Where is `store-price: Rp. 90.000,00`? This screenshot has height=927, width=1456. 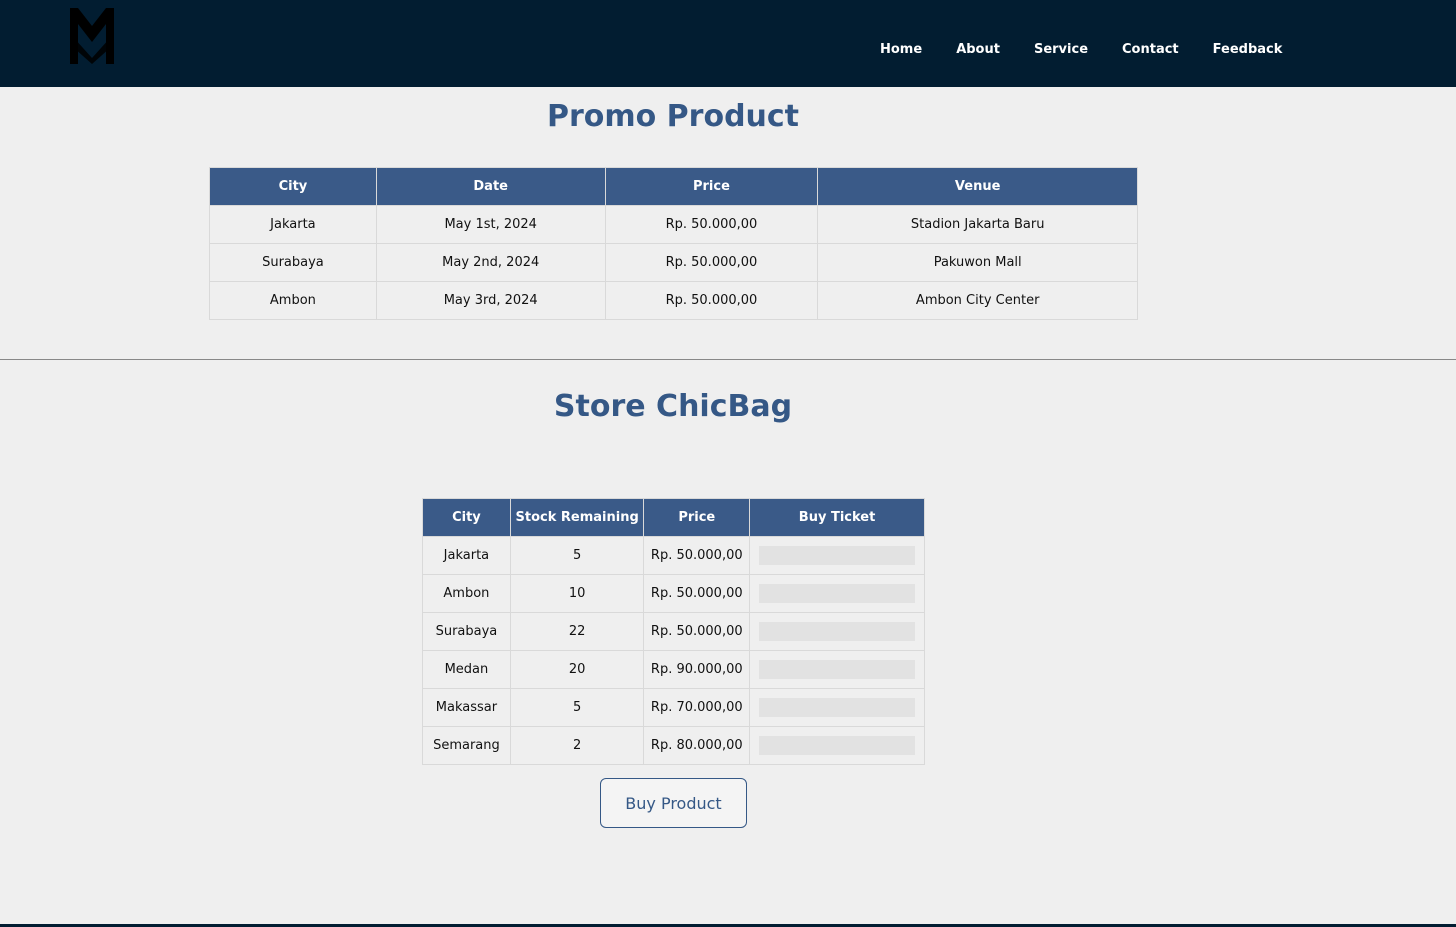 store-price: Rp. 90.000,00 is located at coordinates (697, 669).